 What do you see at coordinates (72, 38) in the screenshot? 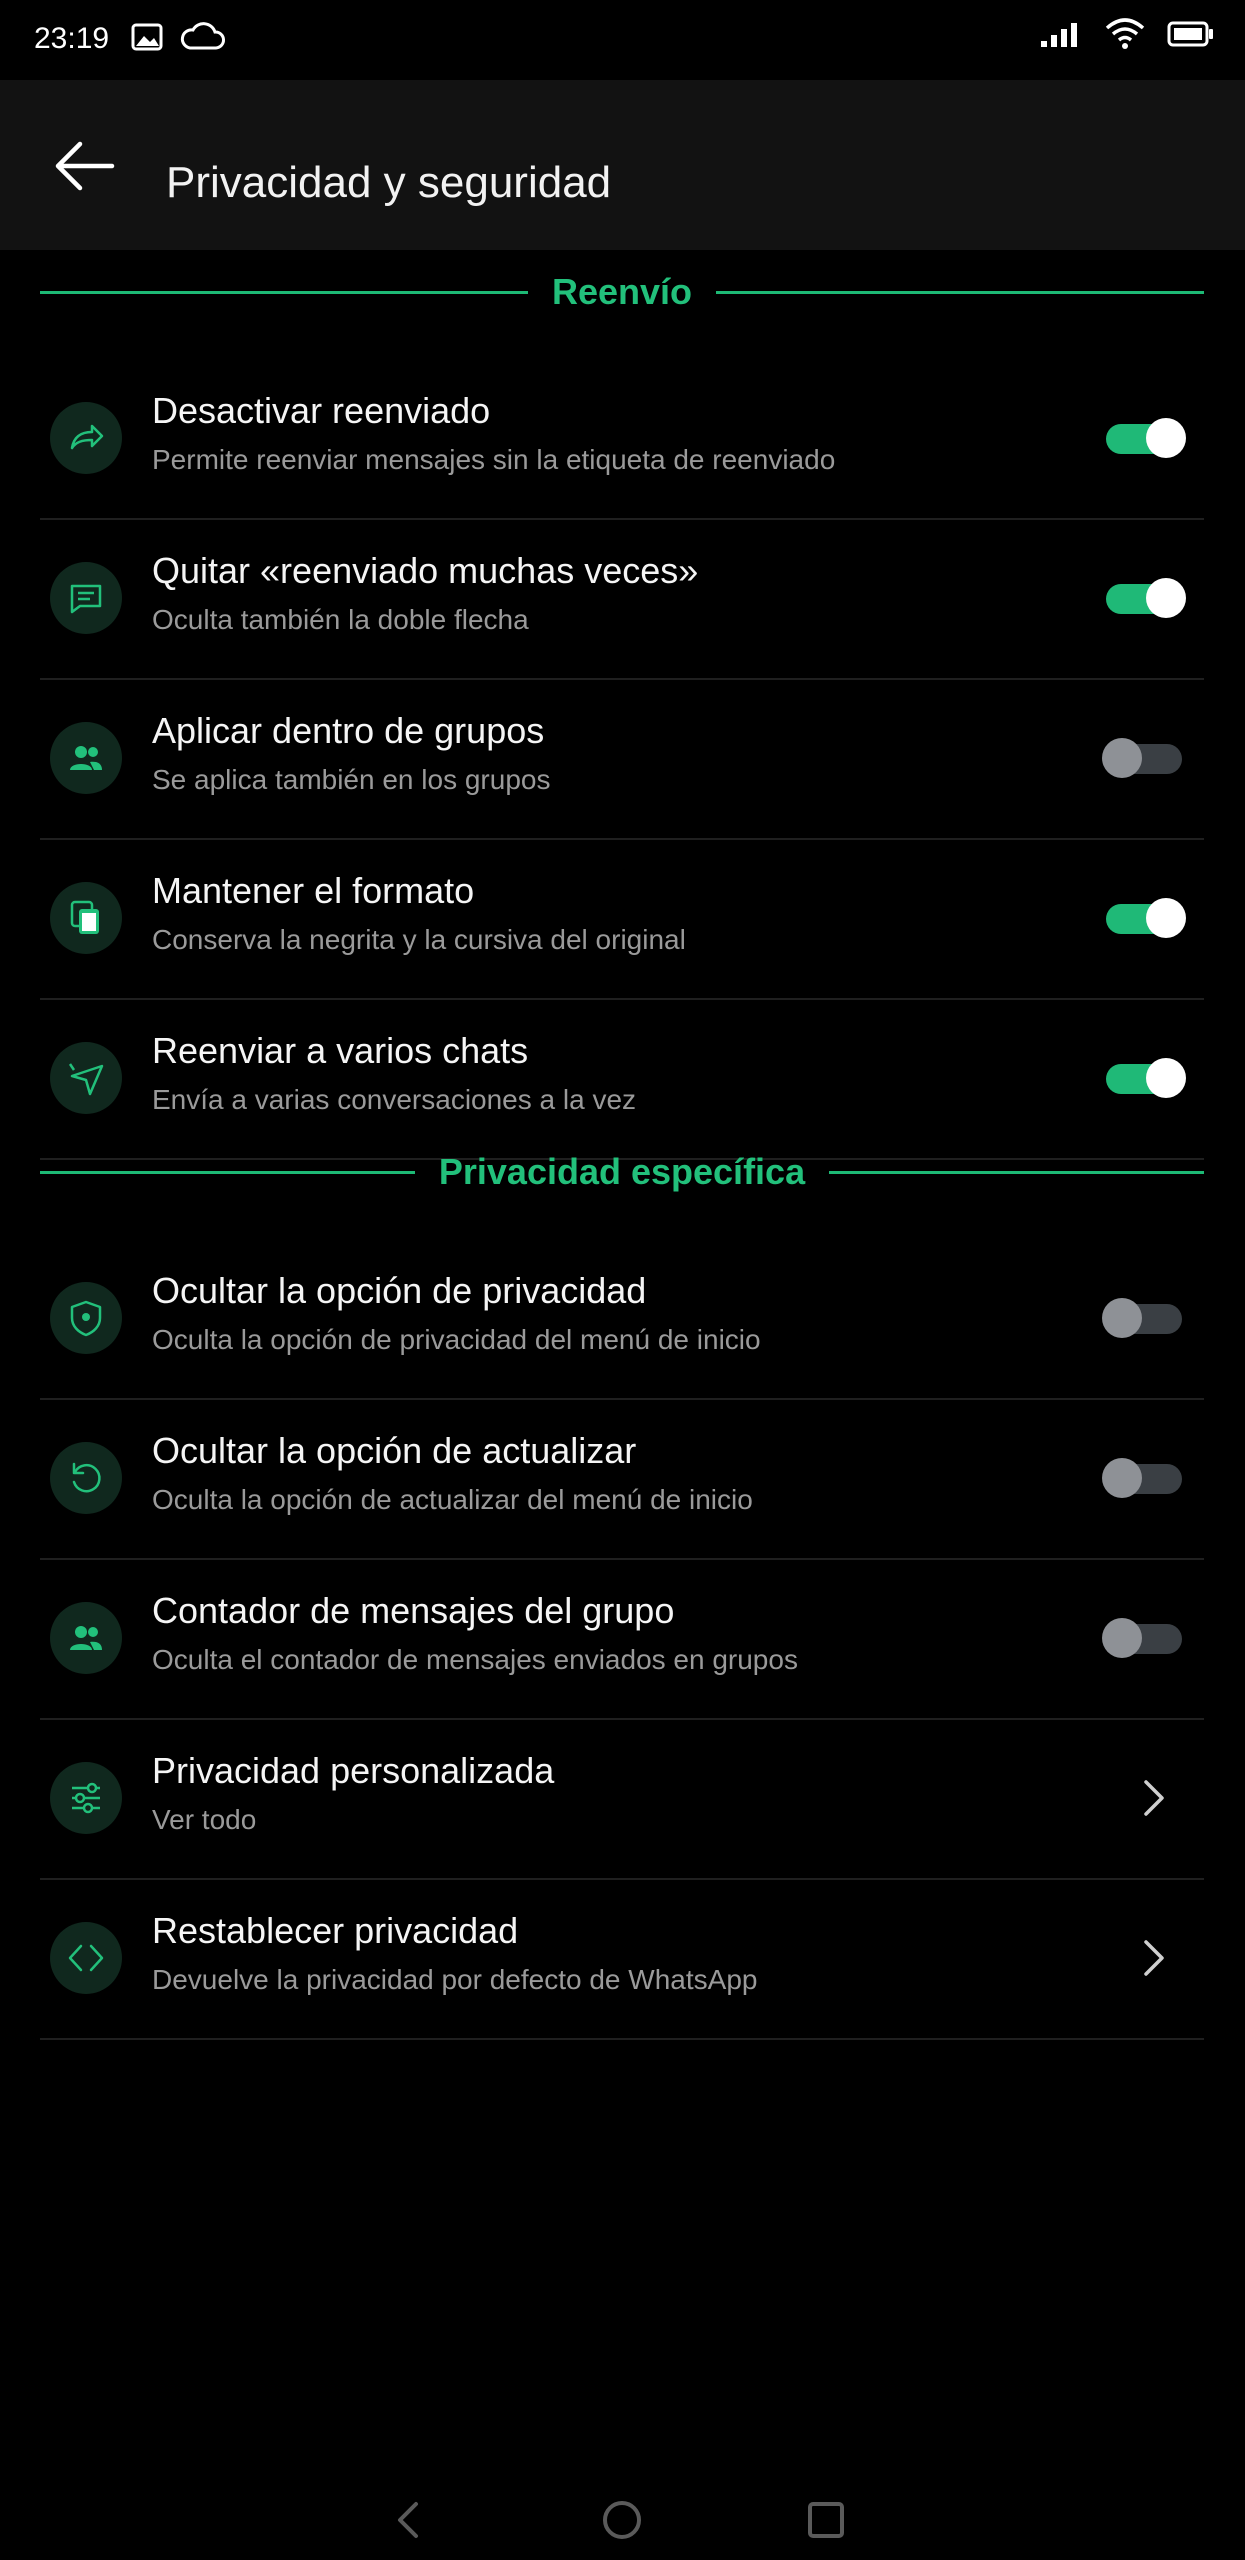
I see `status-time: 23:19` at bounding box center [72, 38].